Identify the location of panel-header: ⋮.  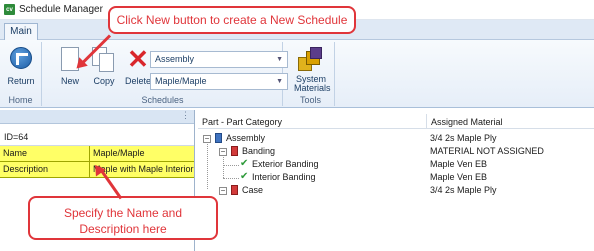
(97, 117).